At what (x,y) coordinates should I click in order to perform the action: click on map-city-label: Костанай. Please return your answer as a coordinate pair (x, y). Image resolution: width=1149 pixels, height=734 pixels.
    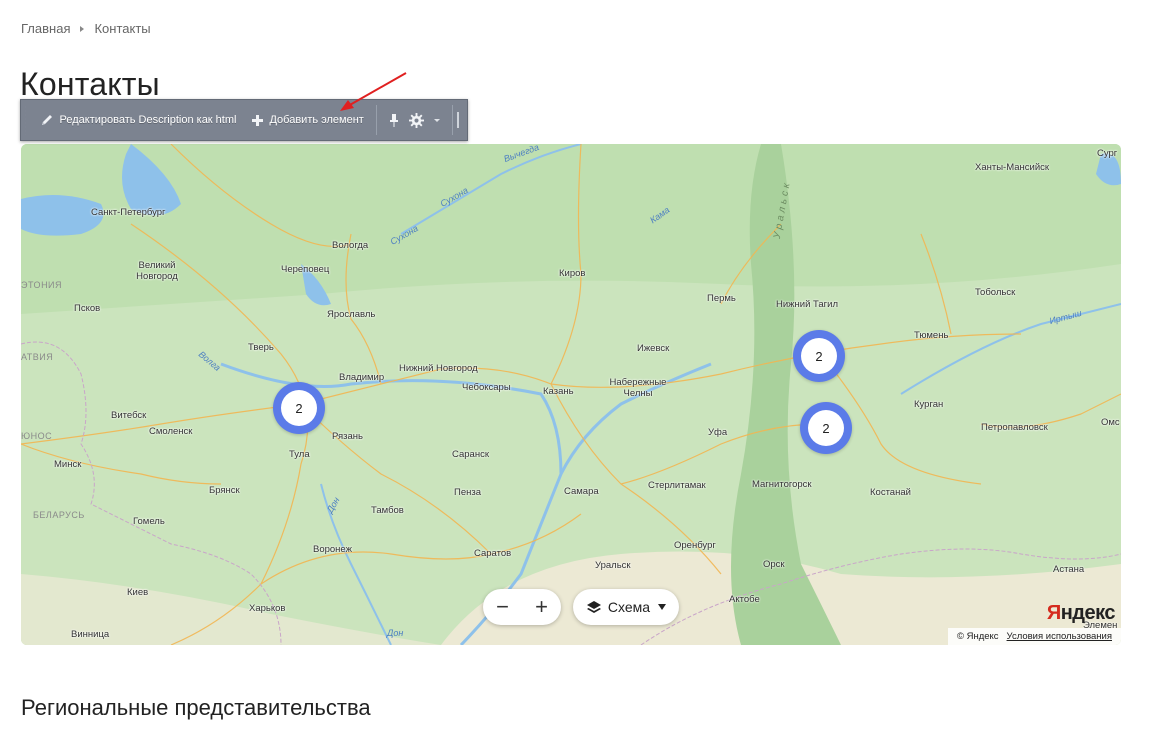
    Looking at the image, I should click on (890, 492).